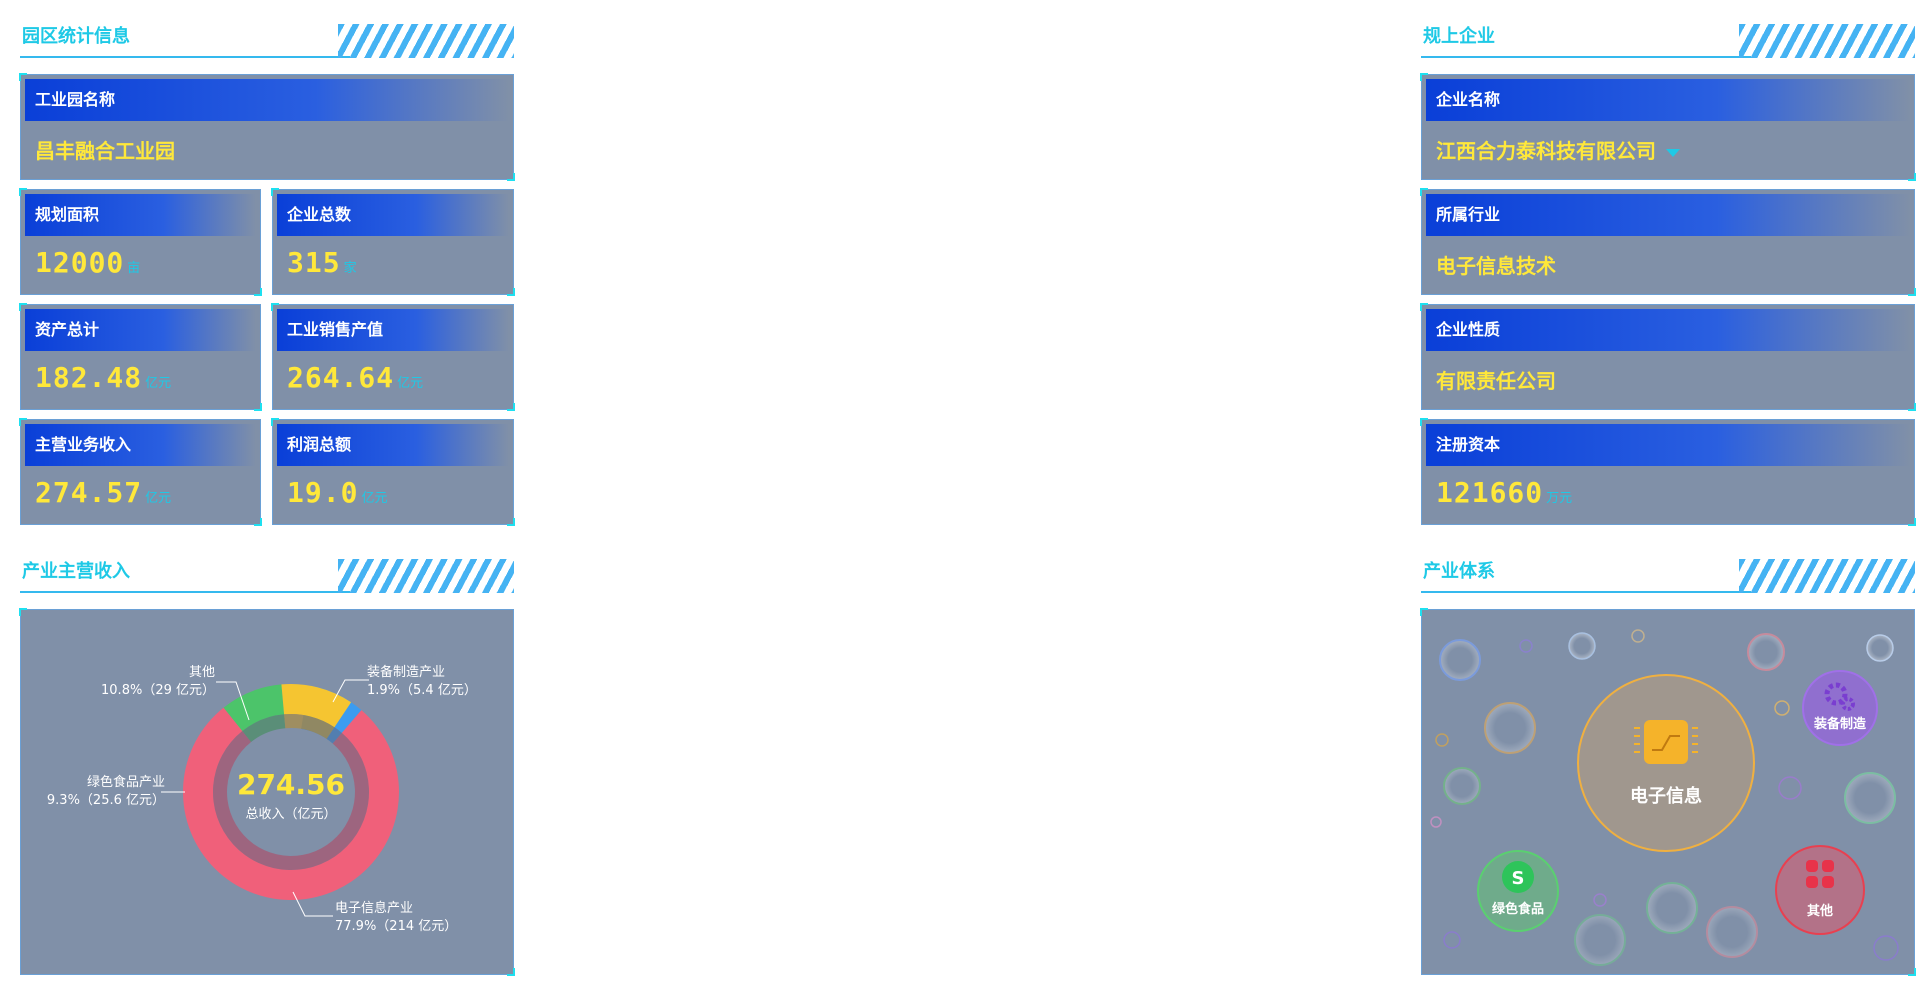  I want to click on revenue-value: 274.57 亿元, so click(103, 492).